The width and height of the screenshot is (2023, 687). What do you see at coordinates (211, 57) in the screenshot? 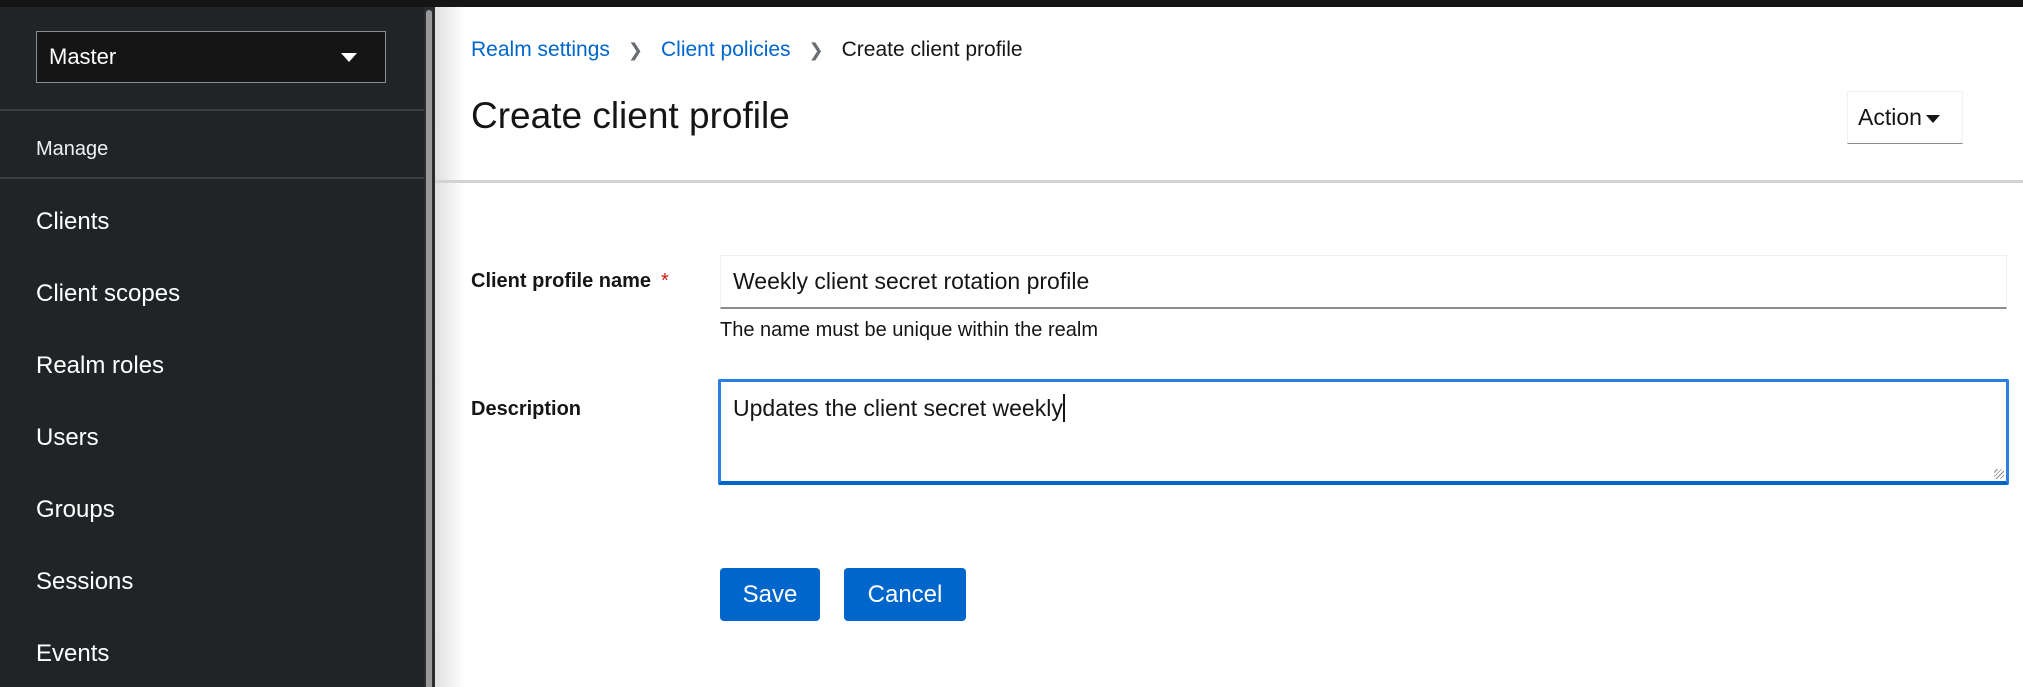
I see `realm-selector: Master` at bounding box center [211, 57].